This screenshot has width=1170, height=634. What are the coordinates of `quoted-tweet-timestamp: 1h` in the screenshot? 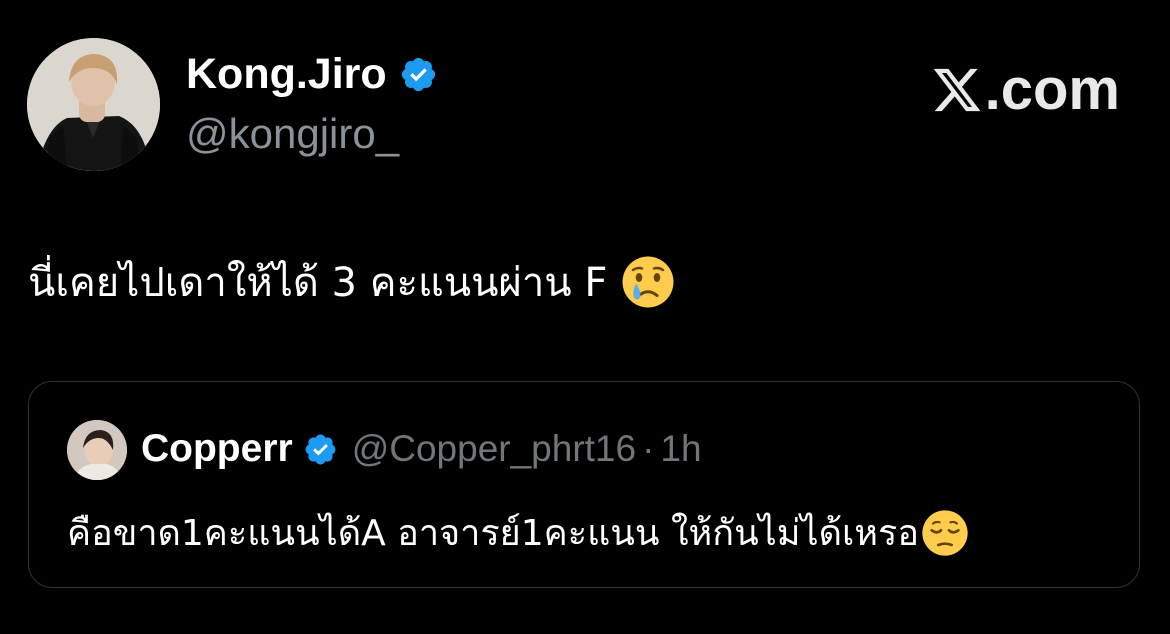 It's located at (680, 449).